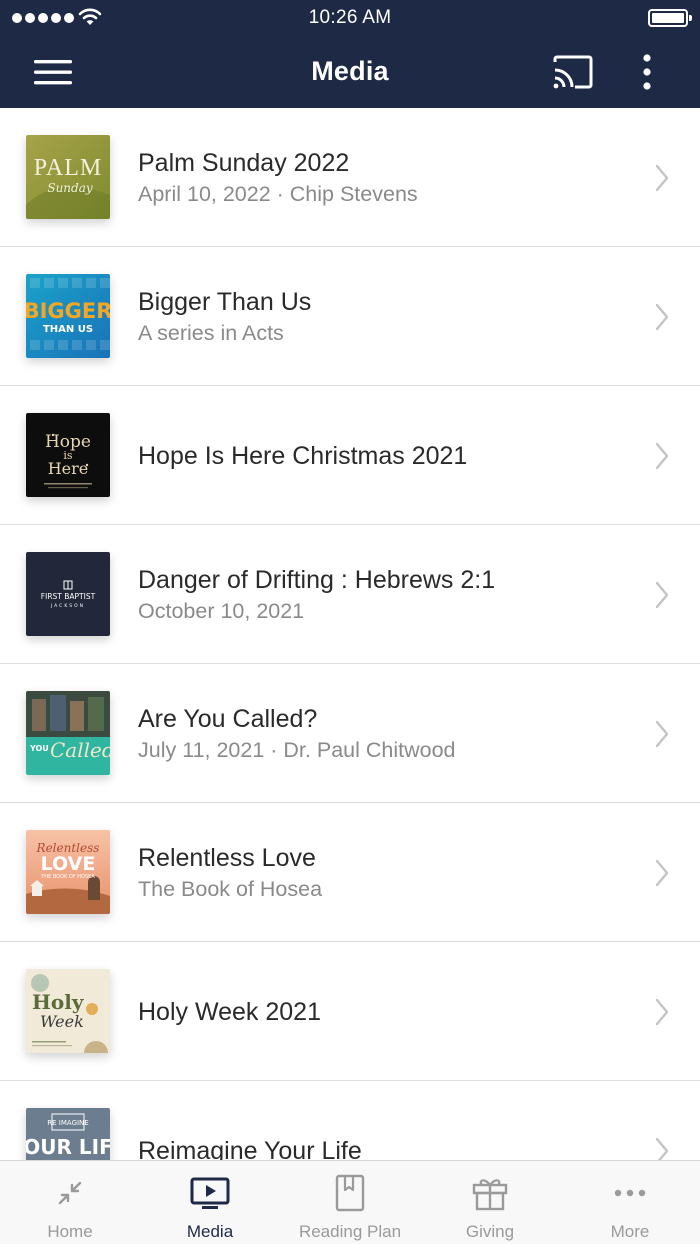  I want to click on tv-play-icon, so click(210, 1193).